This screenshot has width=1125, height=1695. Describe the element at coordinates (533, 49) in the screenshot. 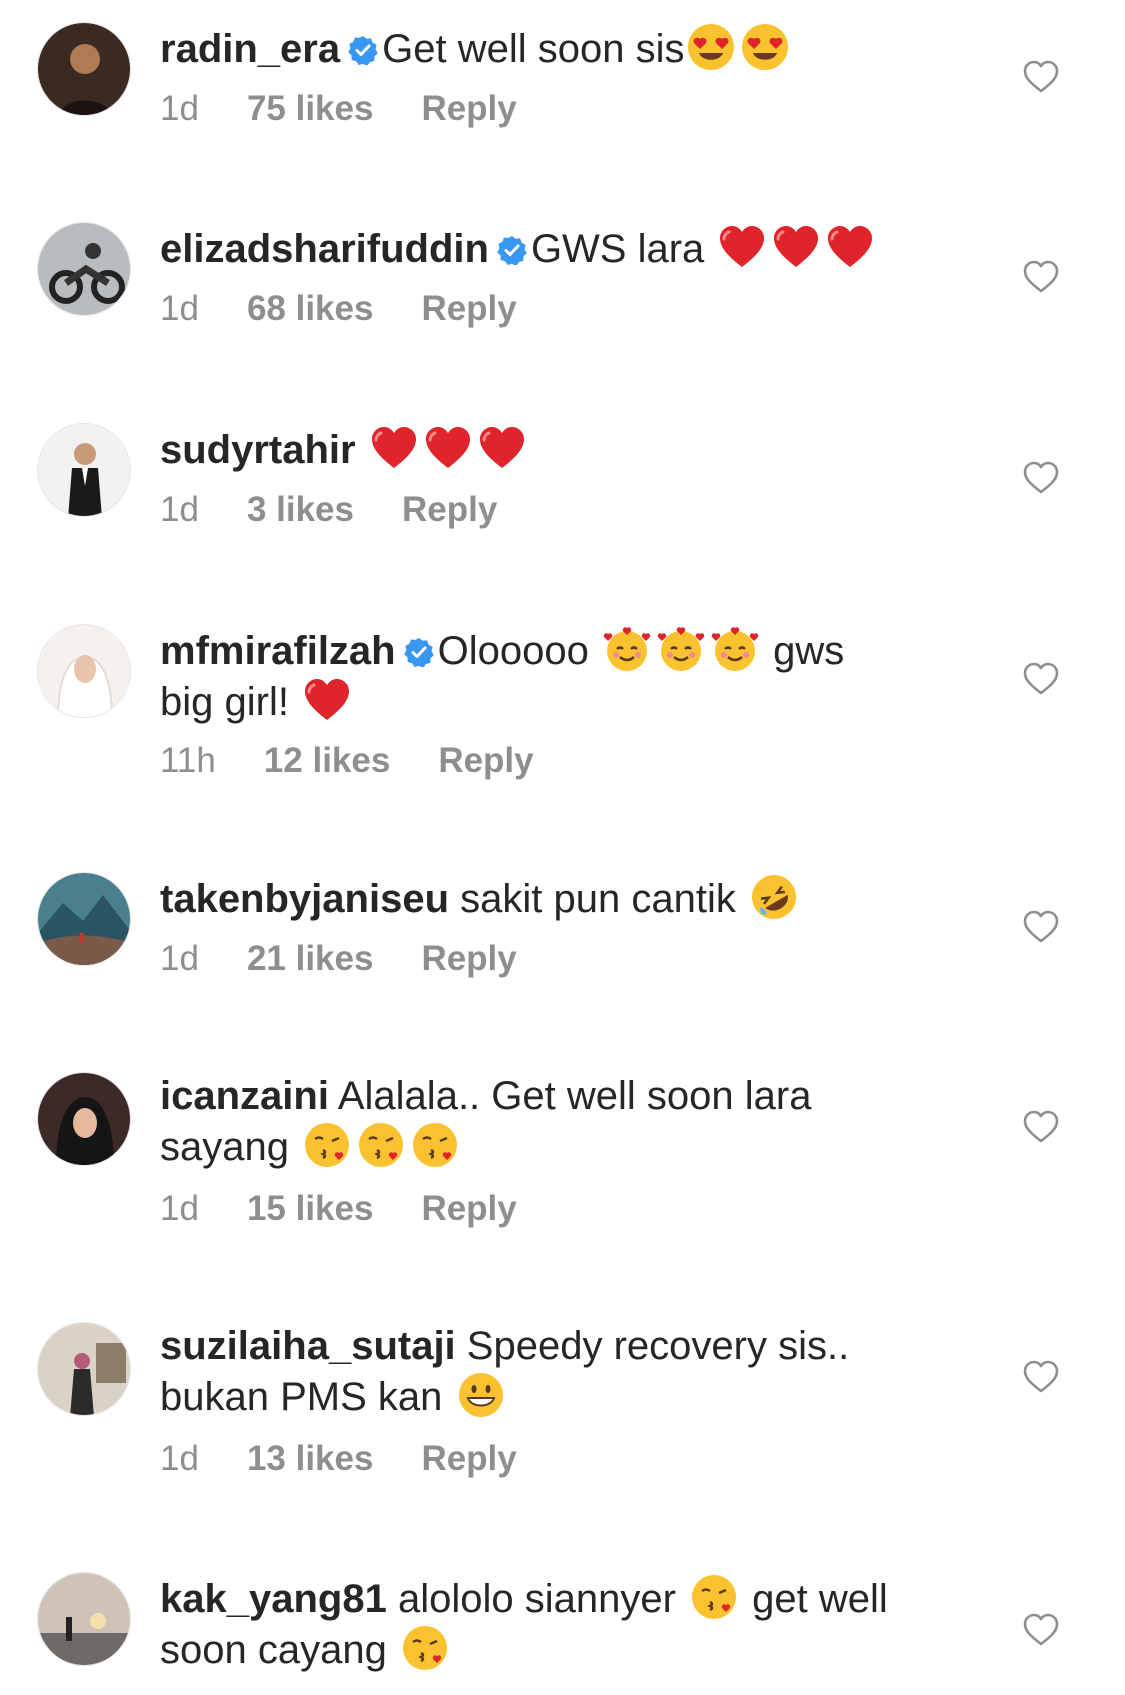

I see `comment-body: Get well soon sis` at that location.